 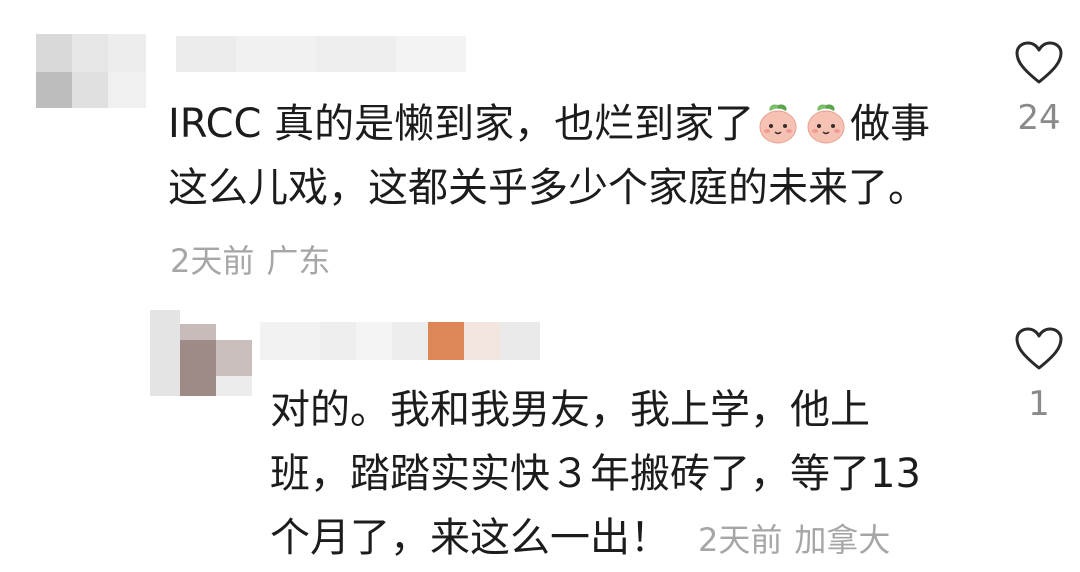 I want to click on comment-line: 对的。我和我男友，我上学，他上, so click(x=570, y=410).